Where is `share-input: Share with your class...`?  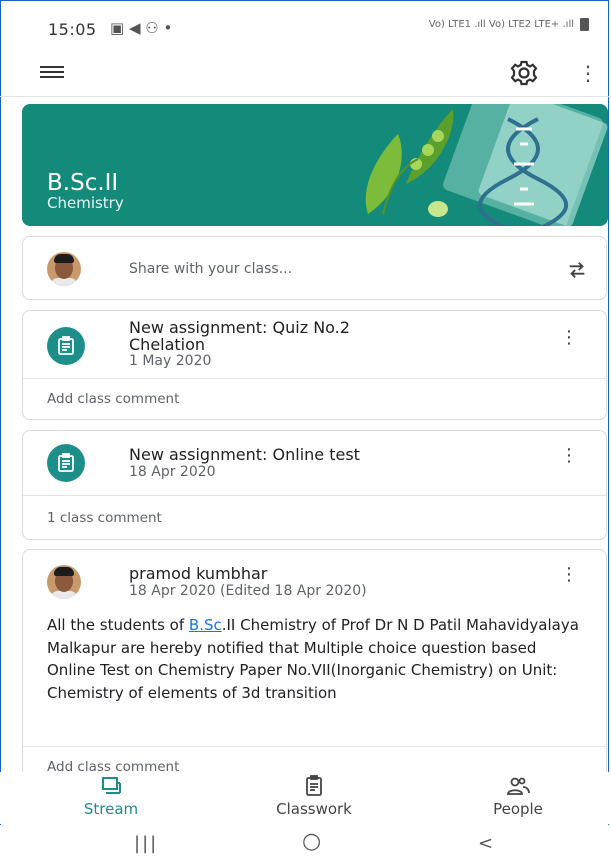
share-input: Share with your class... is located at coordinates (210, 269).